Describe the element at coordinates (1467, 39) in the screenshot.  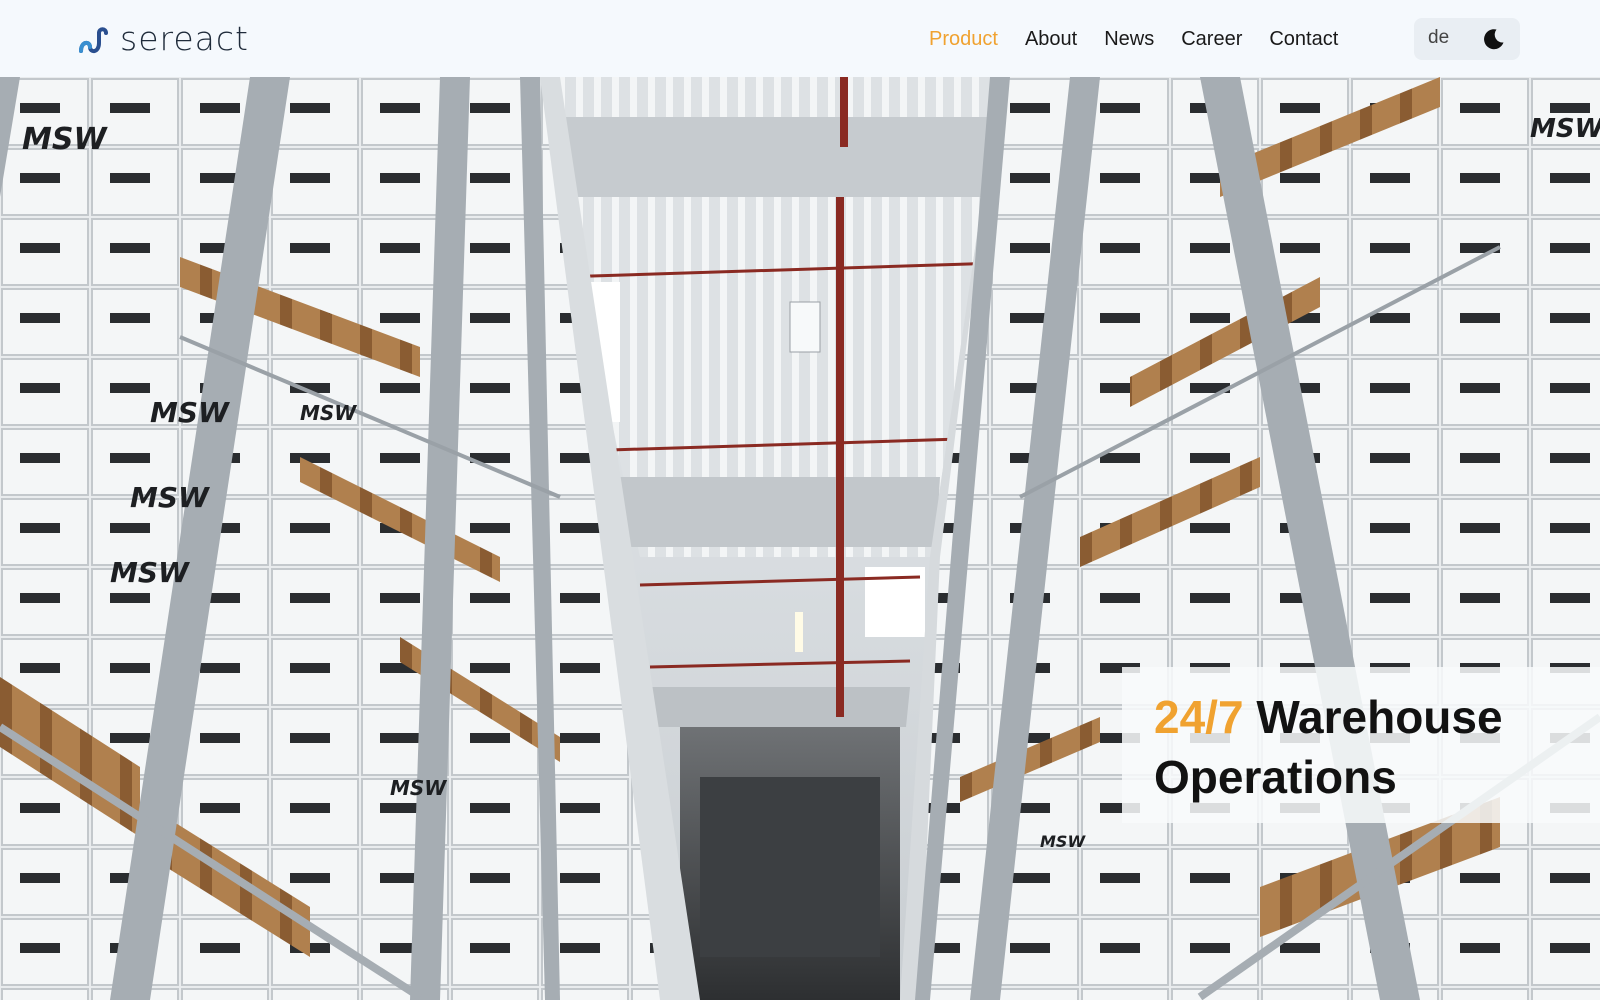
I see `language-theme-toggle: de` at that location.